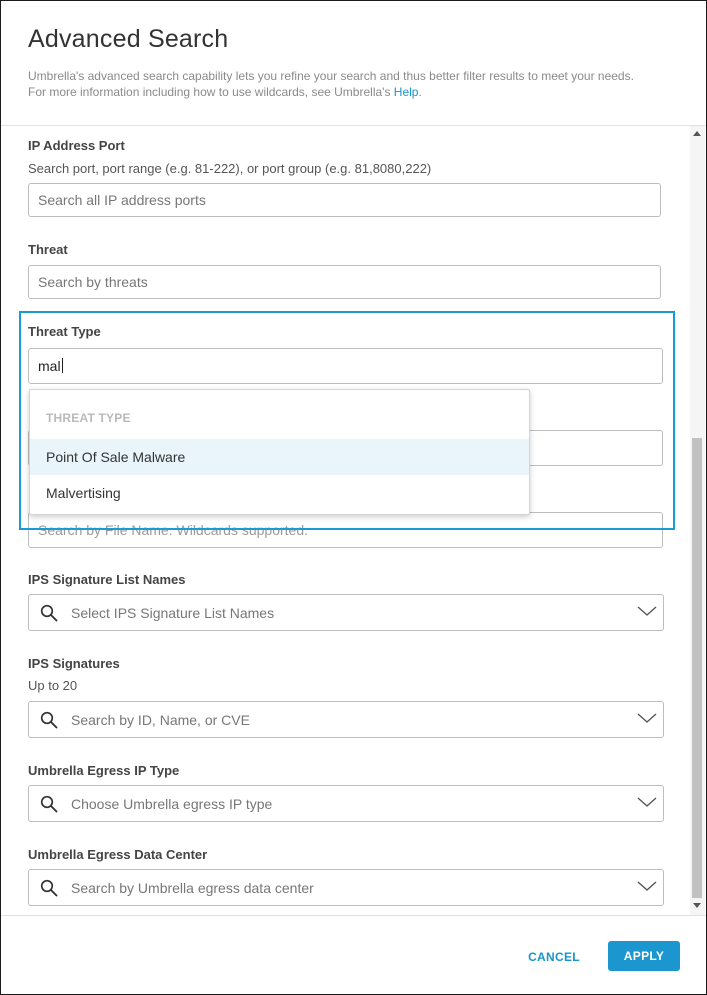  What do you see at coordinates (118, 854) in the screenshot?
I see `egress-dc-label: Umbrella Egress Data Center` at bounding box center [118, 854].